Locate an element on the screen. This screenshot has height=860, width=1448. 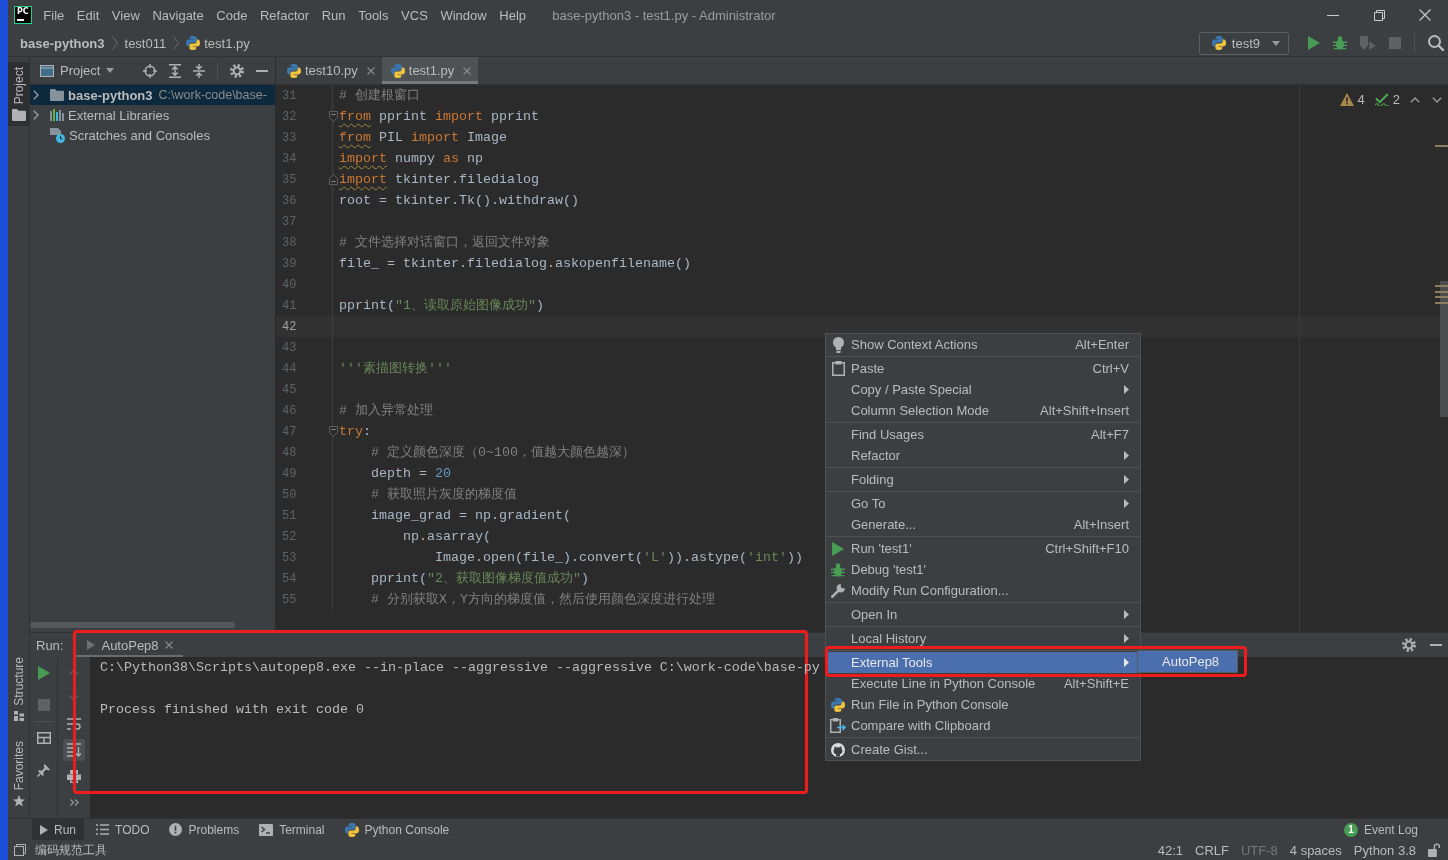
tool-window-button: Run is located at coordinates (58, 829).